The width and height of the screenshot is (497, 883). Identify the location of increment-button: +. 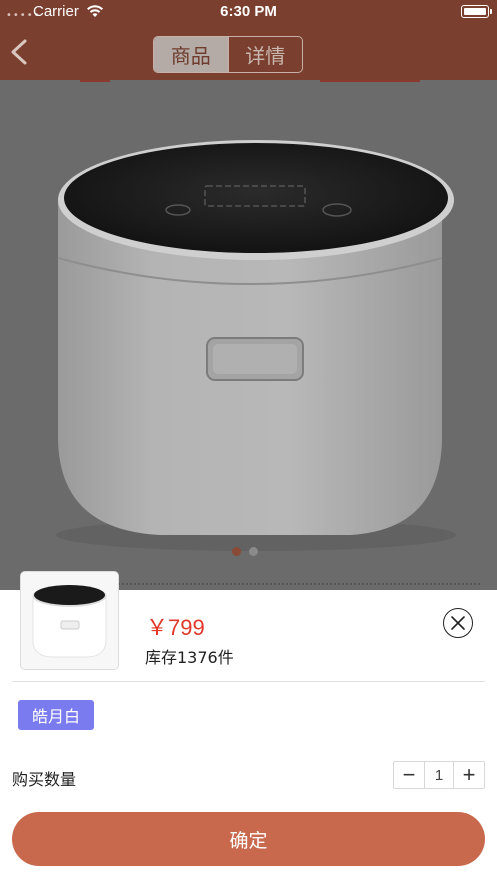
(469, 775).